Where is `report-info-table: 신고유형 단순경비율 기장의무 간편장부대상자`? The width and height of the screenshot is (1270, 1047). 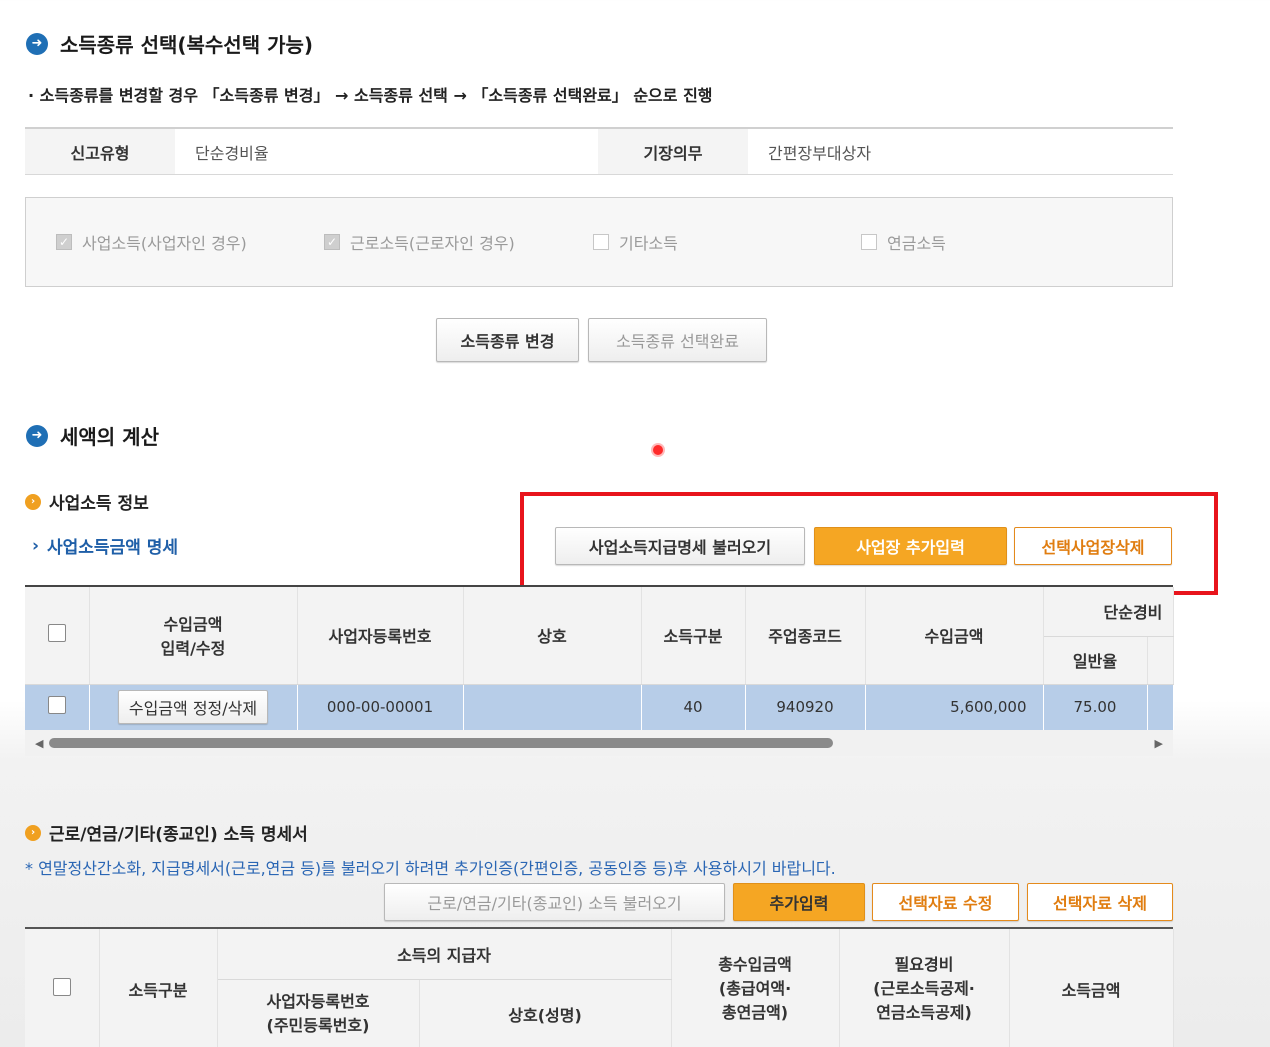 report-info-table: 신고유형 단순경비율 기장의무 간편장부대상자 is located at coordinates (599, 151).